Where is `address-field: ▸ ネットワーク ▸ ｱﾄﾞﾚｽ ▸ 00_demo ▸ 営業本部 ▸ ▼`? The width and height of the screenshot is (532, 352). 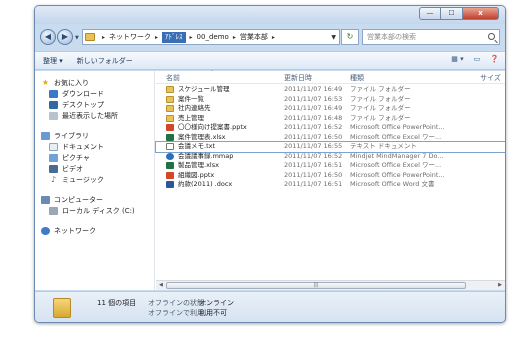
address-field: ▸ ネットワーク ▸ ｱﾄﾞﾚｽ ▸ 00_demo ▸ 営業本部 ▸ ▼ is located at coordinates (211, 37).